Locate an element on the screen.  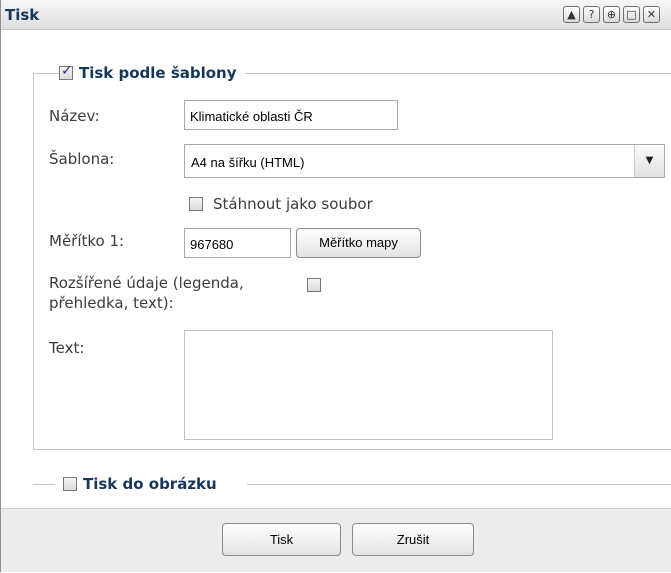
help-icon: ? is located at coordinates (591, 14).